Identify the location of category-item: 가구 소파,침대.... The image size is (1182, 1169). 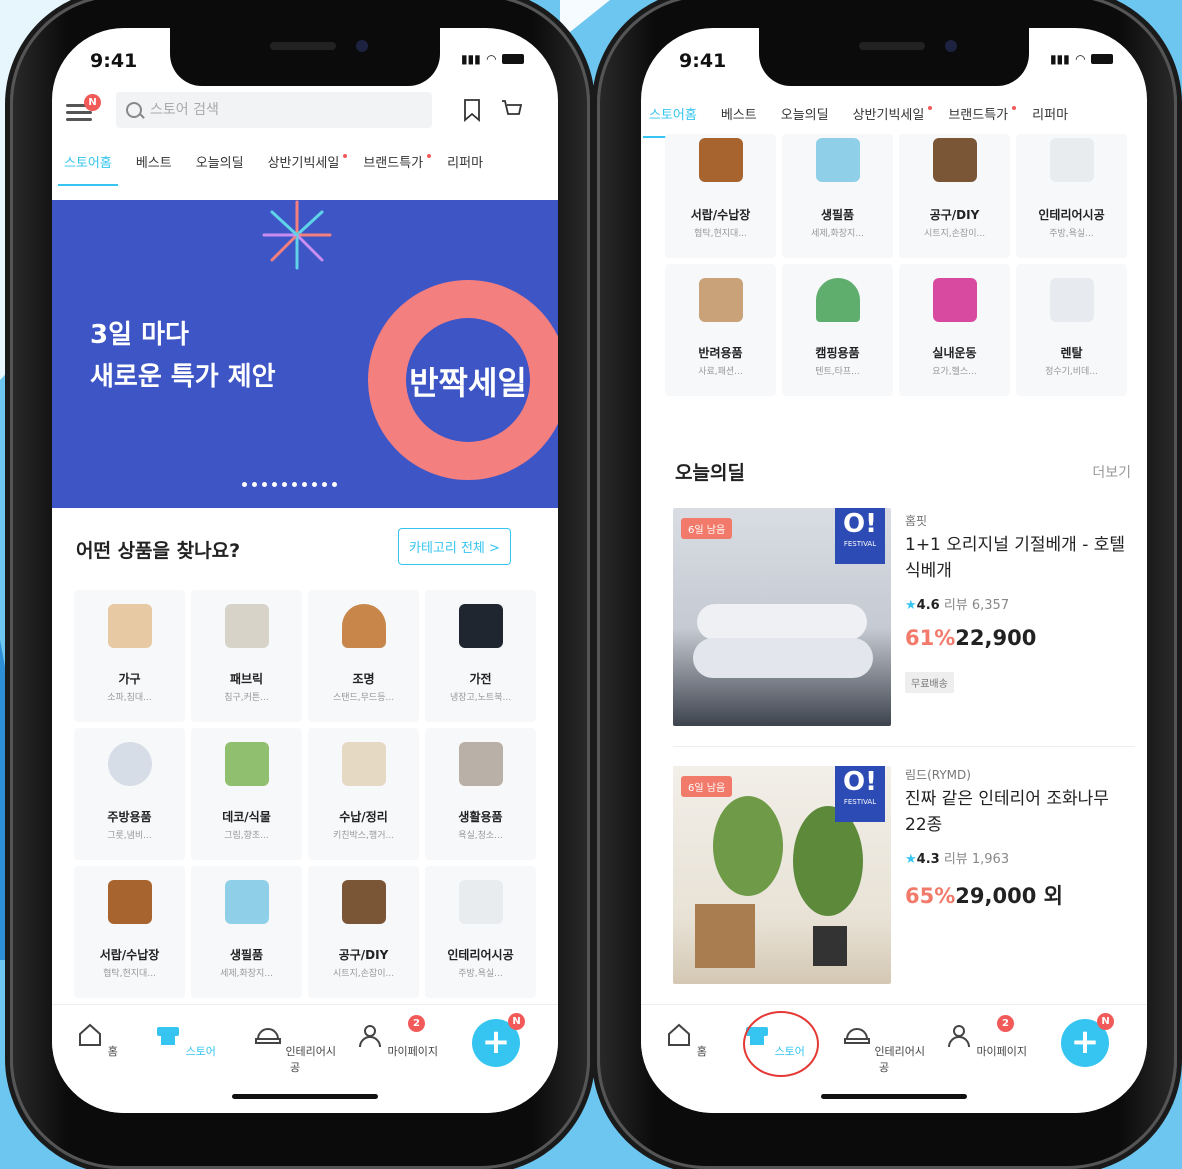
(129, 656).